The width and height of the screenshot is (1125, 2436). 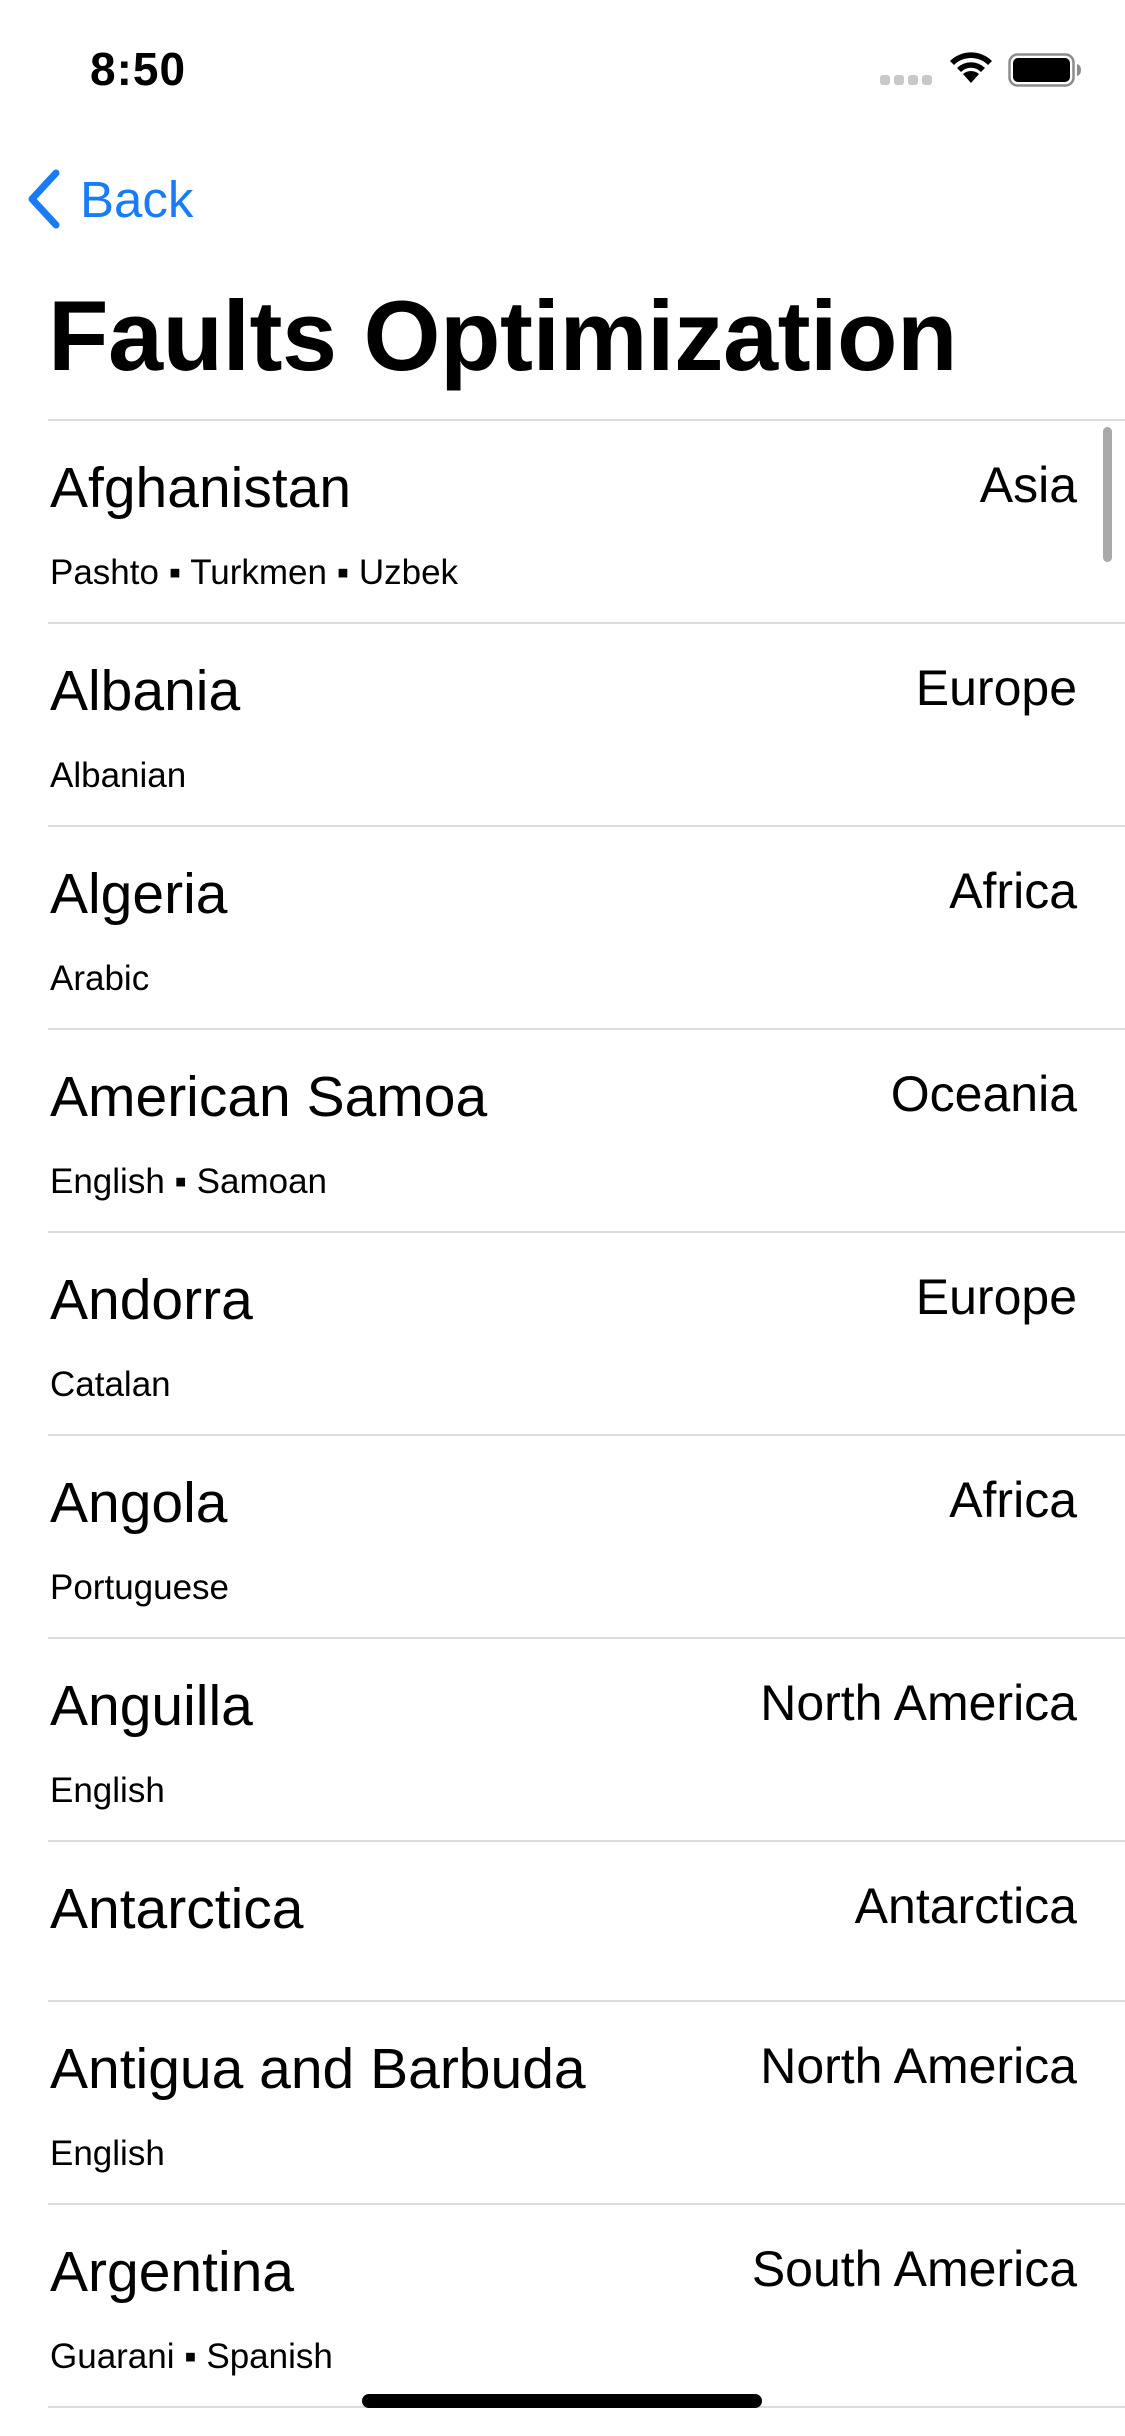 I want to click on chevron-left-icon, so click(x=44, y=199).